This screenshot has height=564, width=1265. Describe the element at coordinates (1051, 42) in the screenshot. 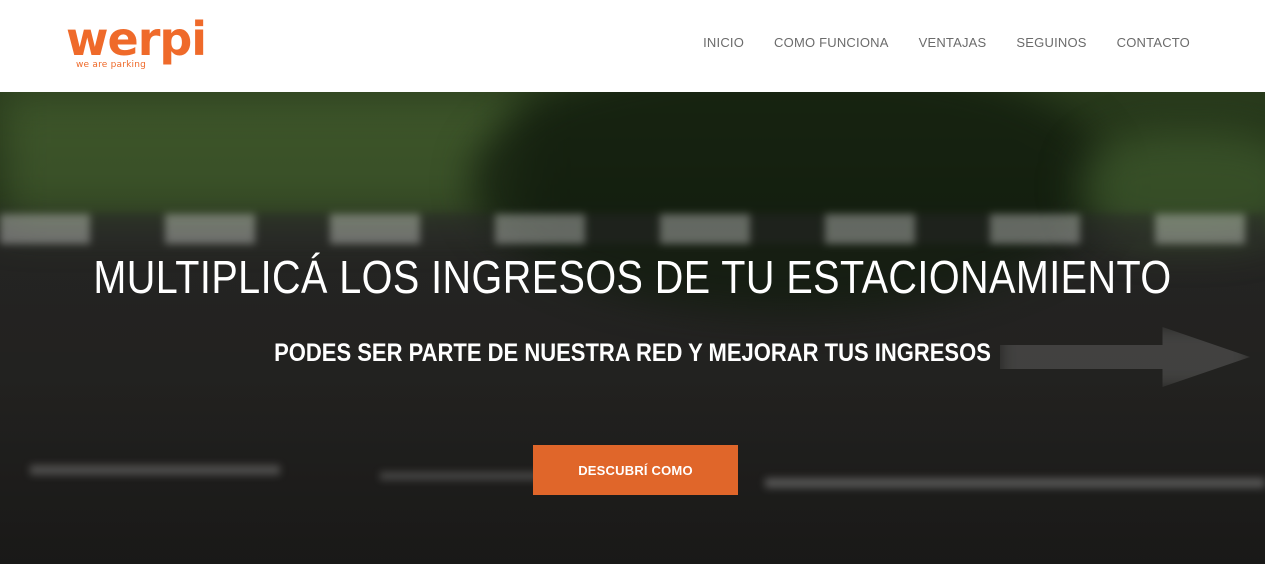

I see `nav-item-seguinos: SEGUINOS` at that location.